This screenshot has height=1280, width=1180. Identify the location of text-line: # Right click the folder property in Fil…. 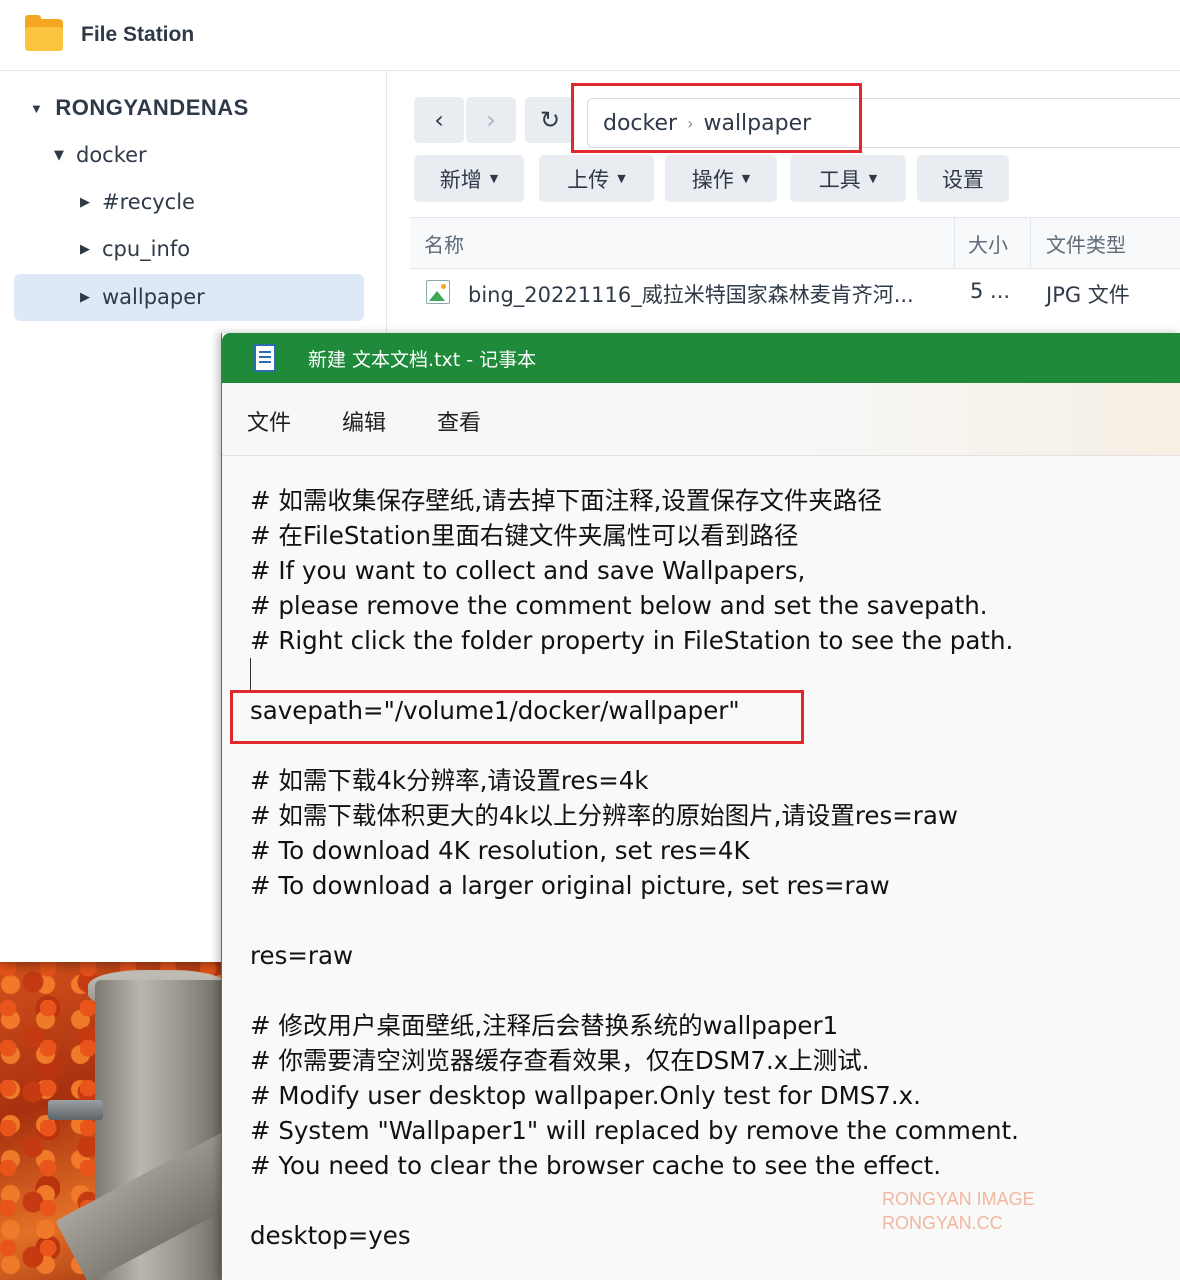
(632, 640).